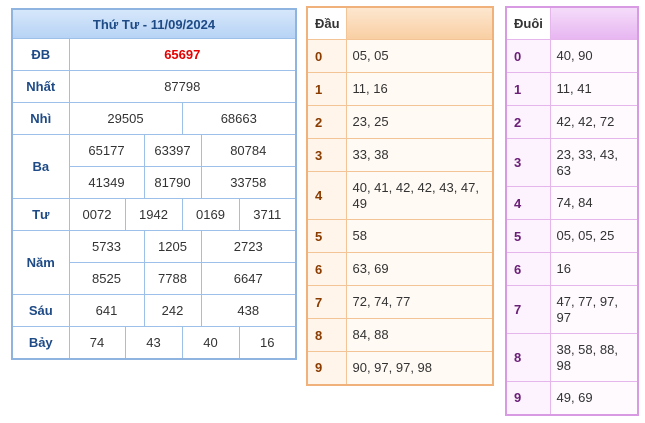  I want to click on dau-header-blank, so click(419, 23).